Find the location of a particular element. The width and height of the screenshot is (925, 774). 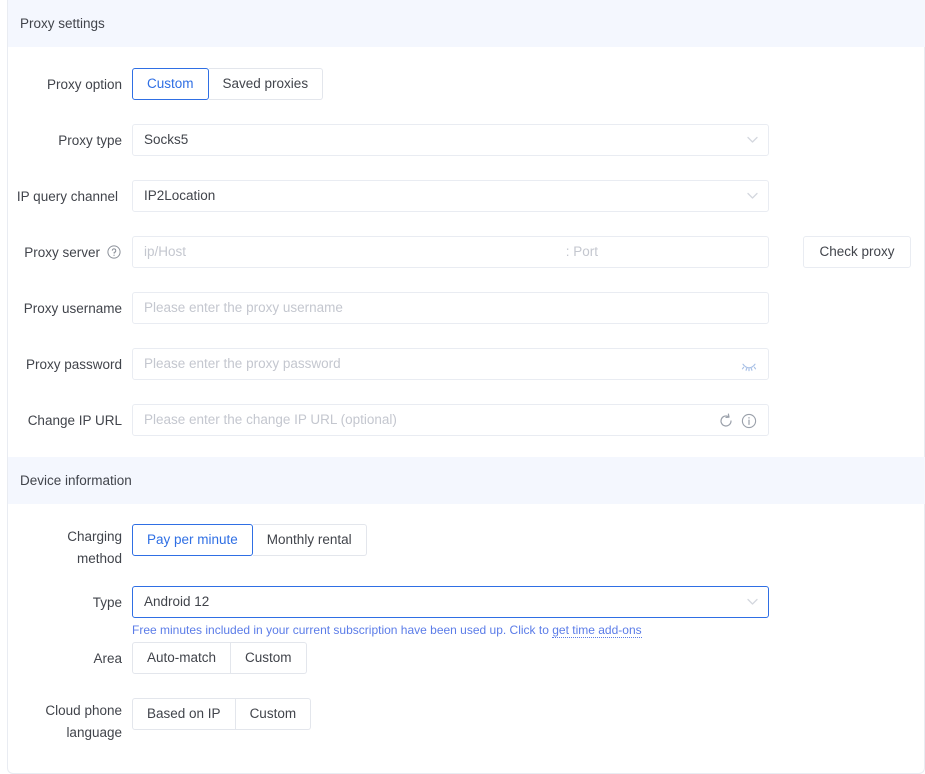

proxy-username-placeholder: Please enter the proxy username is located at coordinates (243, 307).